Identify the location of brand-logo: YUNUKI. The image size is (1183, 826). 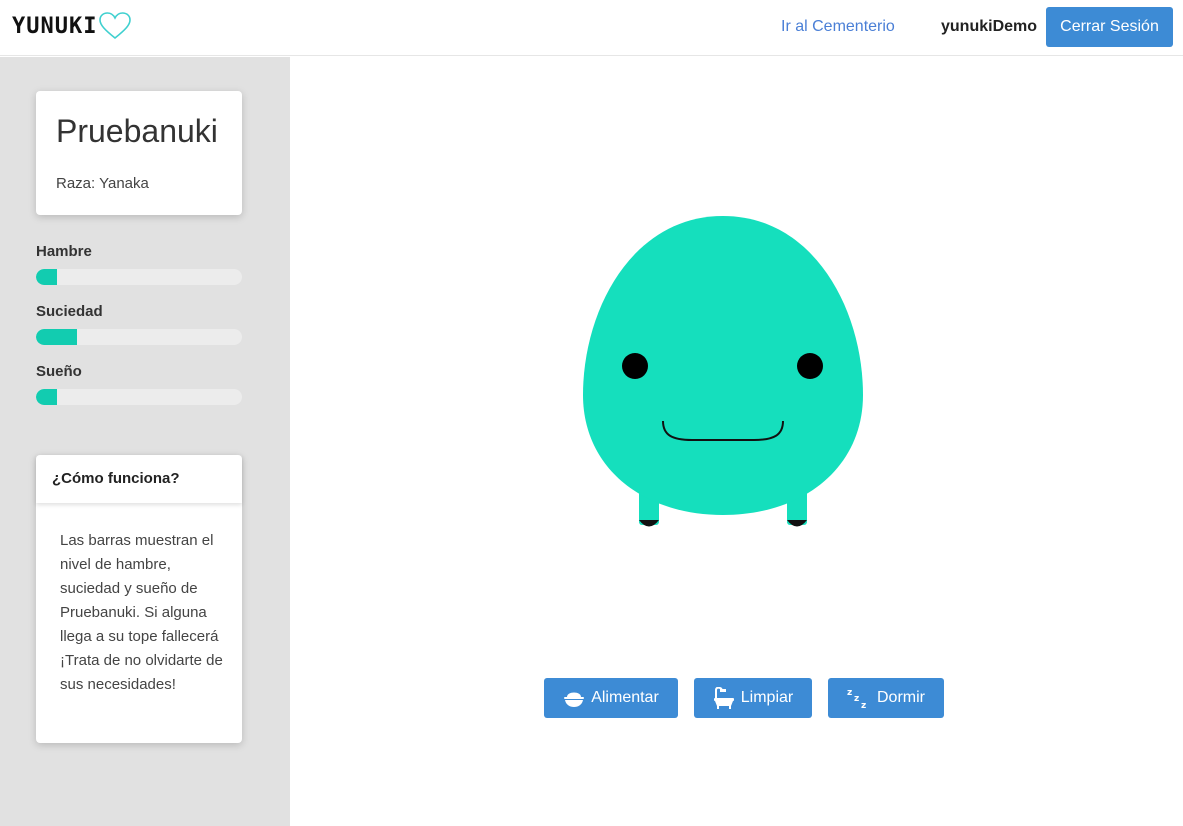
(72, 26).